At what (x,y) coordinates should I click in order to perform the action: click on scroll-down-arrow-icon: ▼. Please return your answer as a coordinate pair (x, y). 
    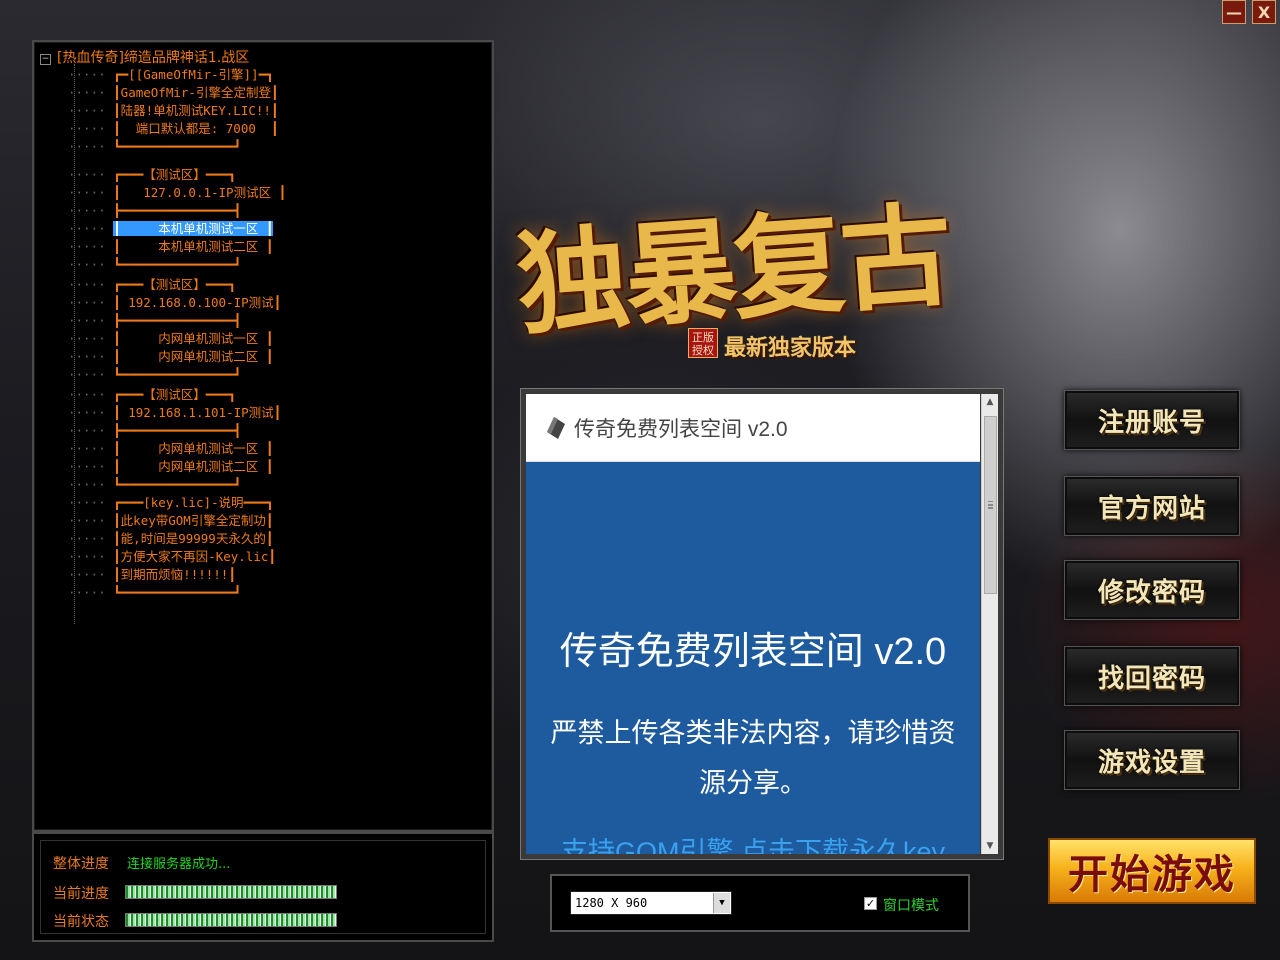
    Looking at the image, I should click on (990, 846).